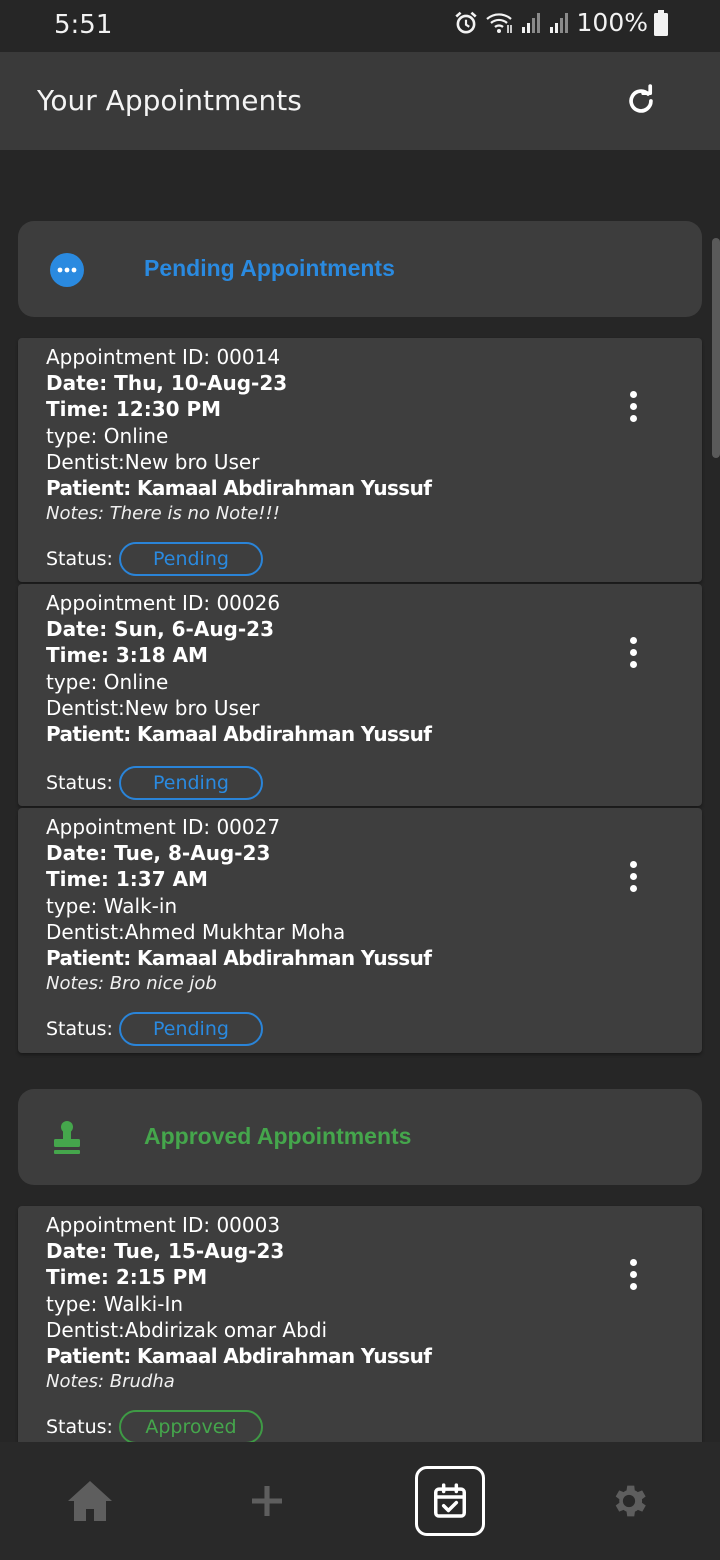  I want to click on add-icon, so click(267, 1501).